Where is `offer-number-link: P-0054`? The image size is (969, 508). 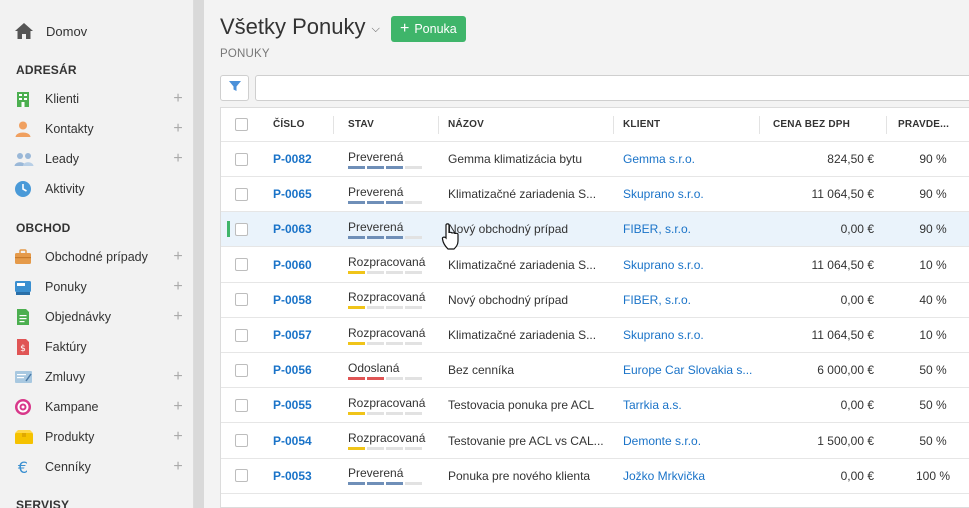
offer-number-link: P-0054 is located at coordinates (308, 441).